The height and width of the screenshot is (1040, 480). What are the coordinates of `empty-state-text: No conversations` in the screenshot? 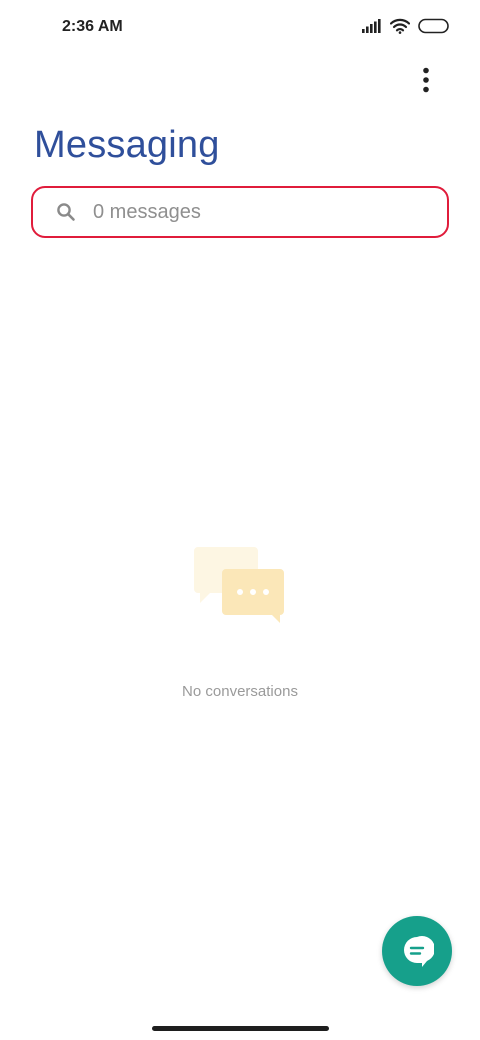 It's located at (240, 691).